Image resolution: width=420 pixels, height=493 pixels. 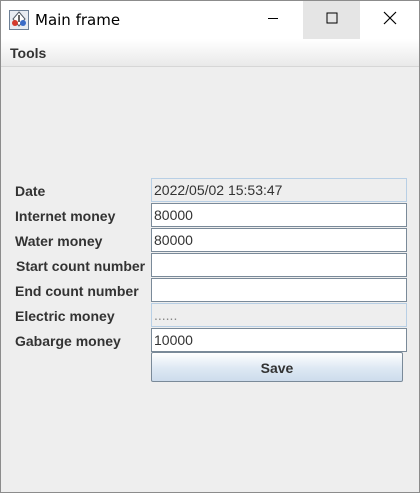 What do you see at coordinates (68, 341) in the screenshot?
I see `garbage-money-label: Gabarge money` at bounding box center [68, 341].